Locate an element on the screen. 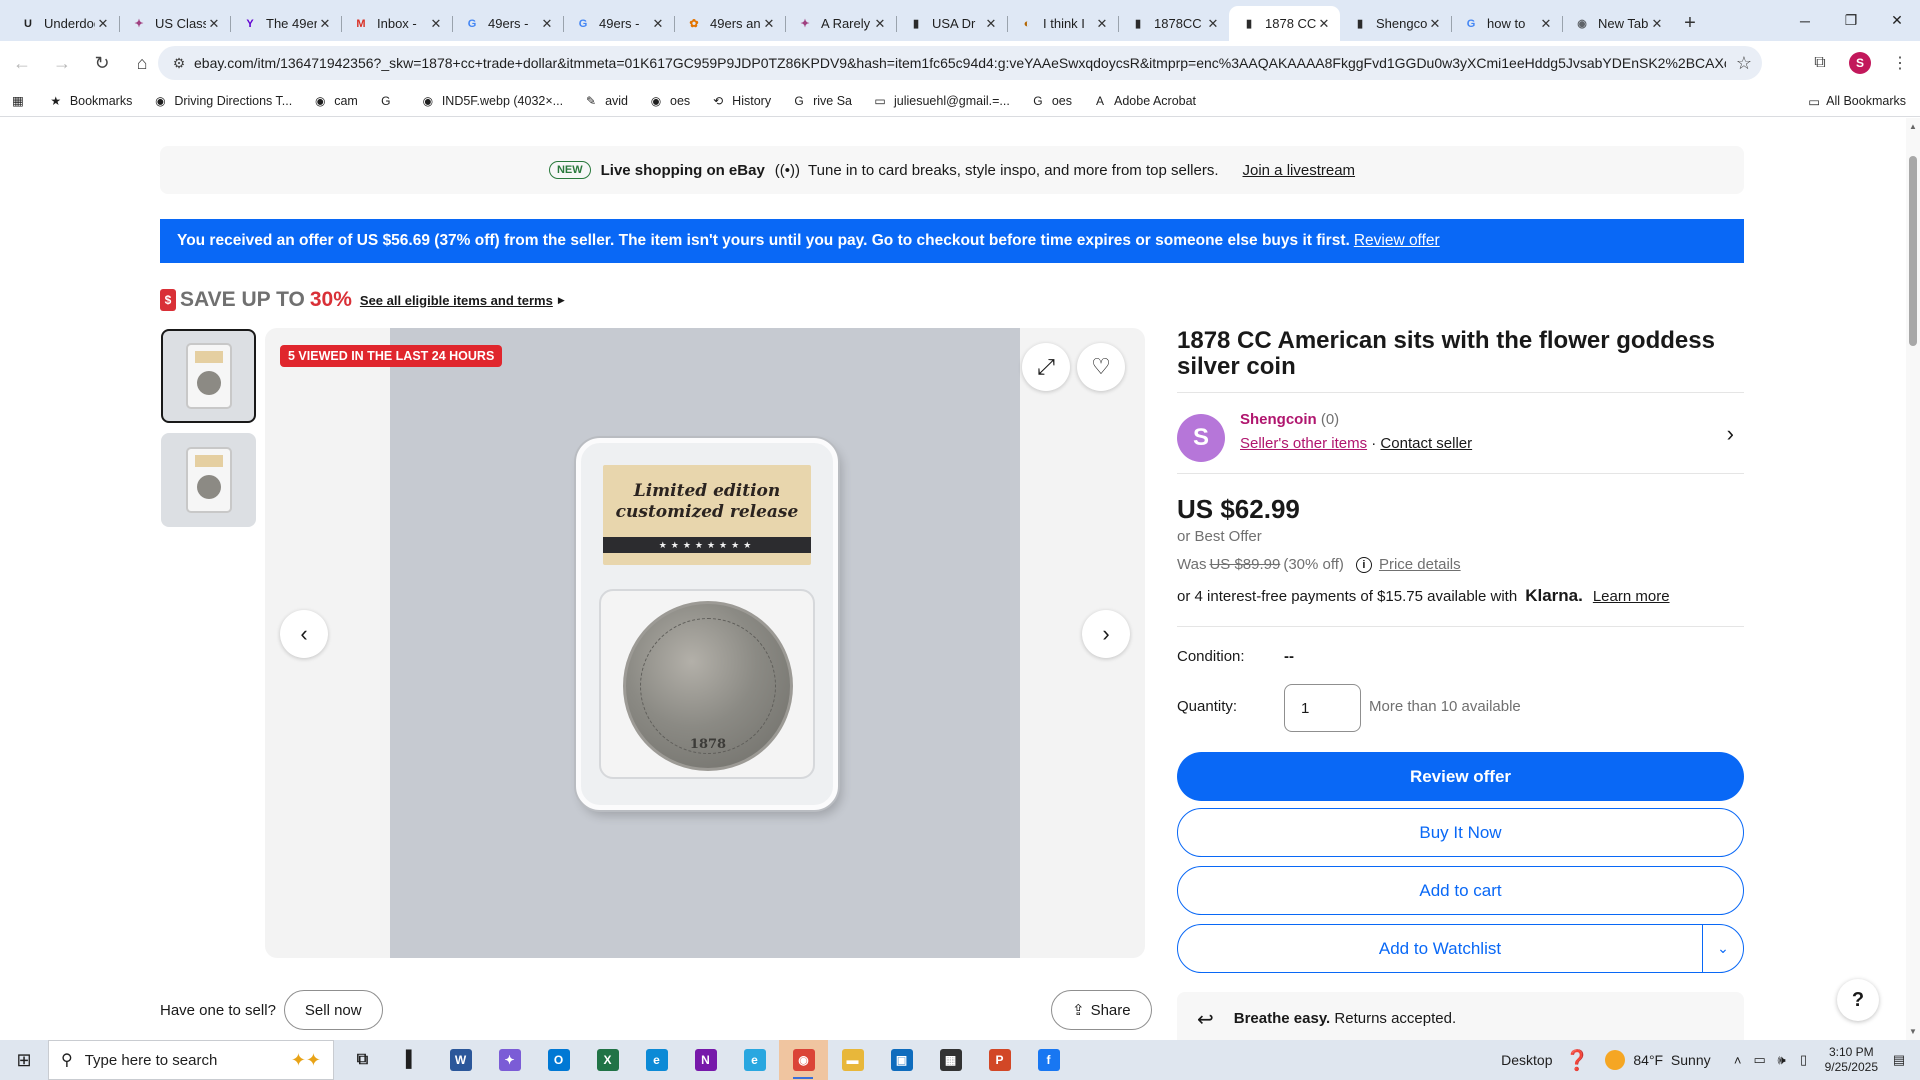 The width and height of the screenshot is (1920, 1080). excel-app-icon: X is located at coordinates (607, 1060).